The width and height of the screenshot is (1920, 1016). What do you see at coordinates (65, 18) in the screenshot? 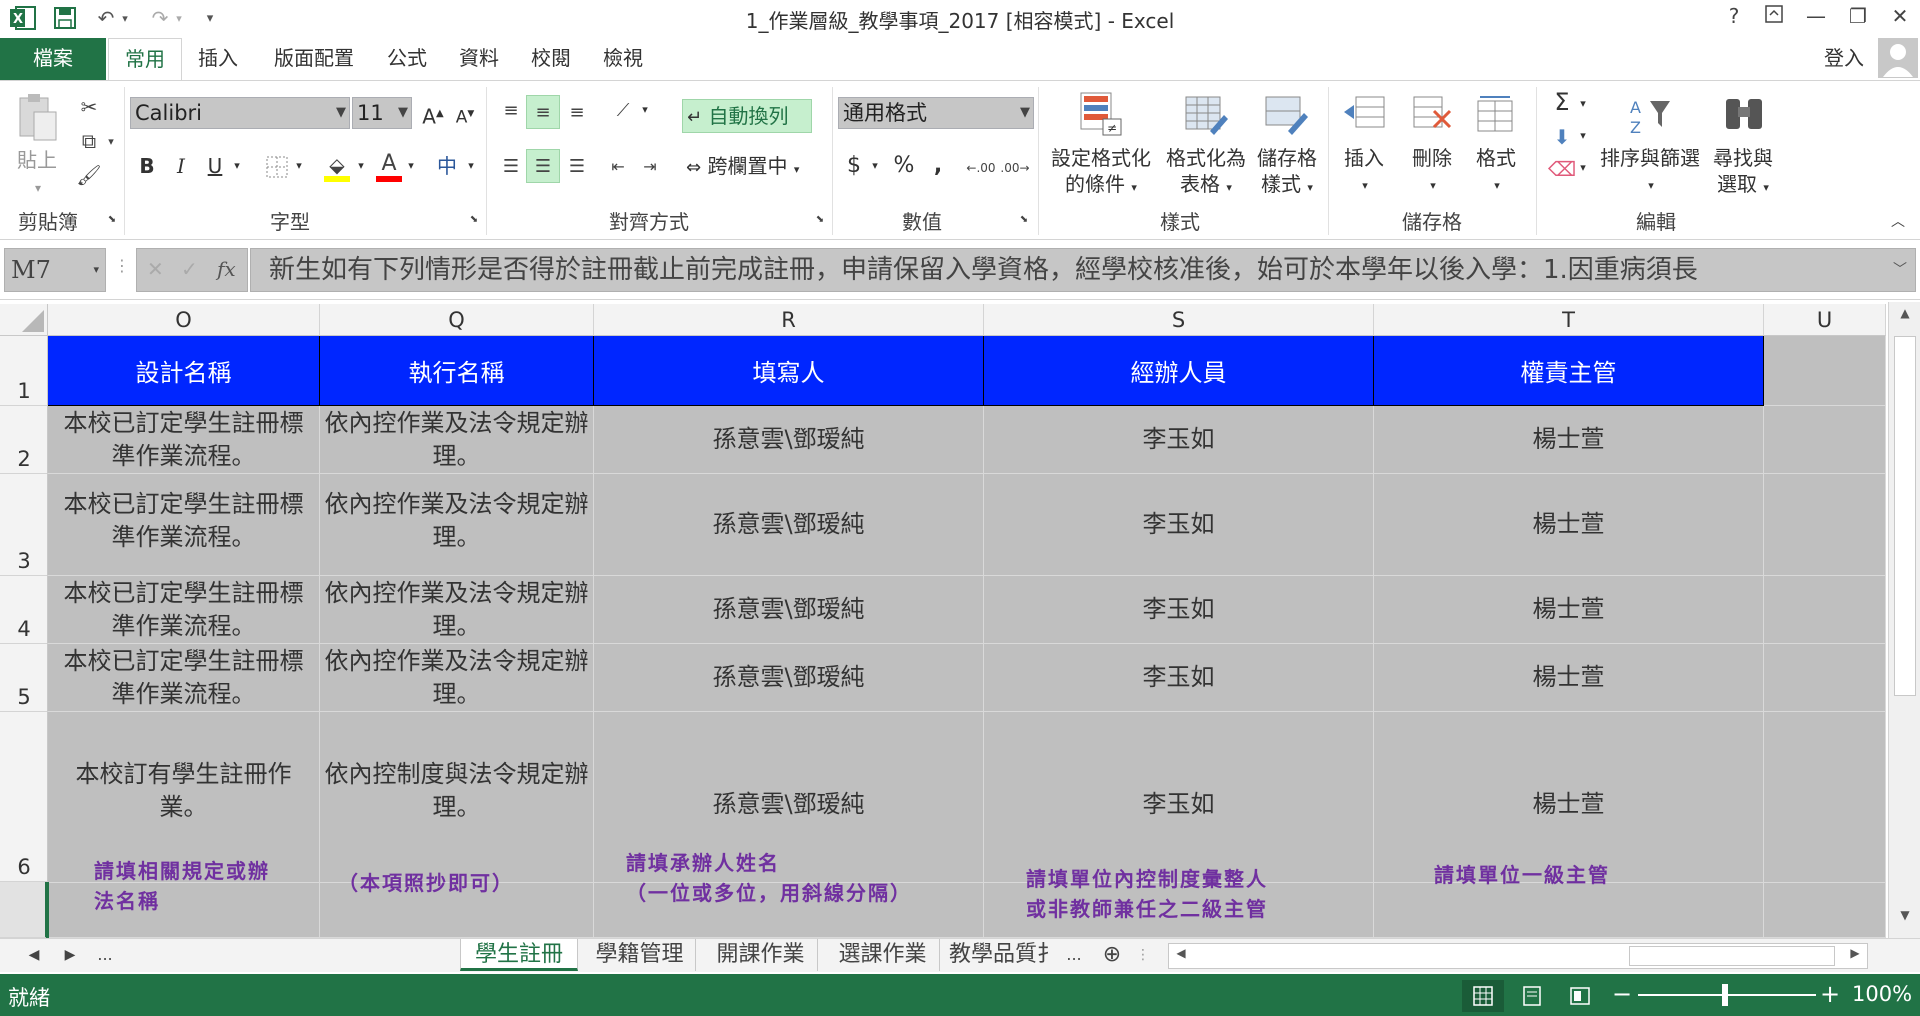
I see `save-icon` at bounding box center [65, 18].